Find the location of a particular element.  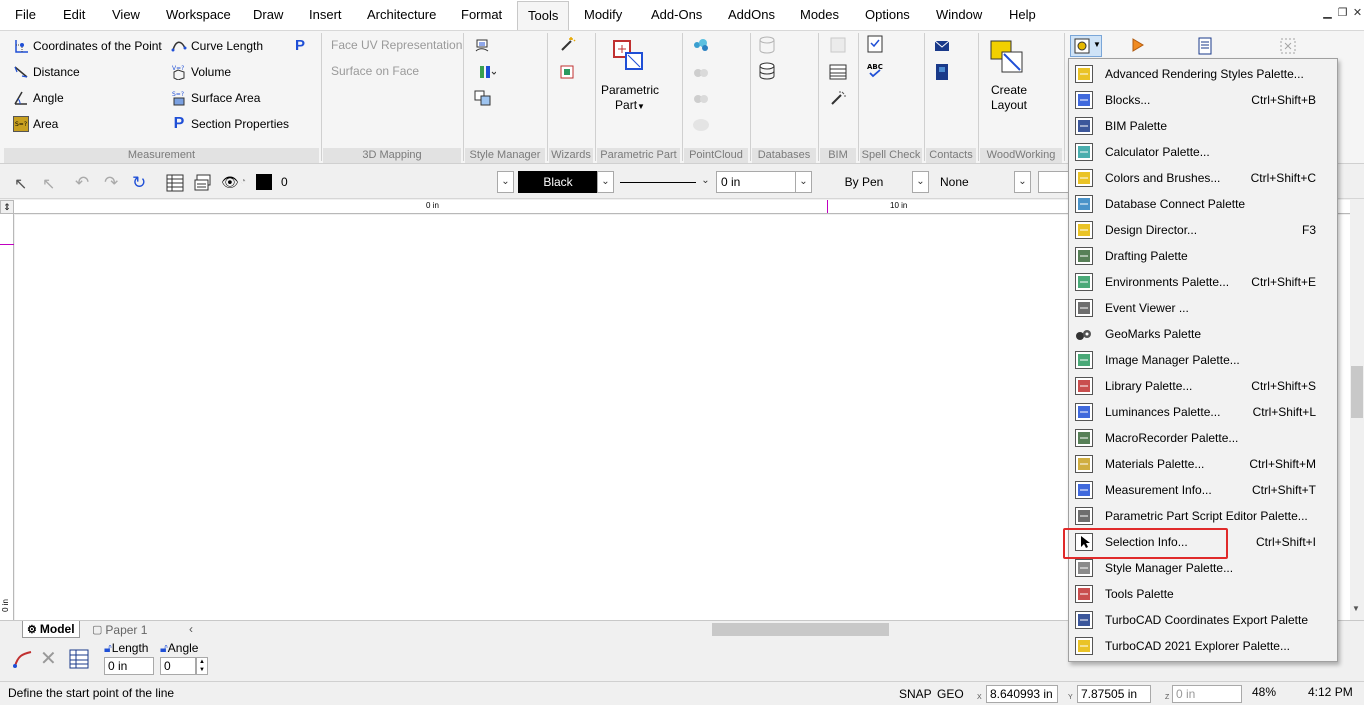

angle-field: 0 is located at coordinates (178, 666).